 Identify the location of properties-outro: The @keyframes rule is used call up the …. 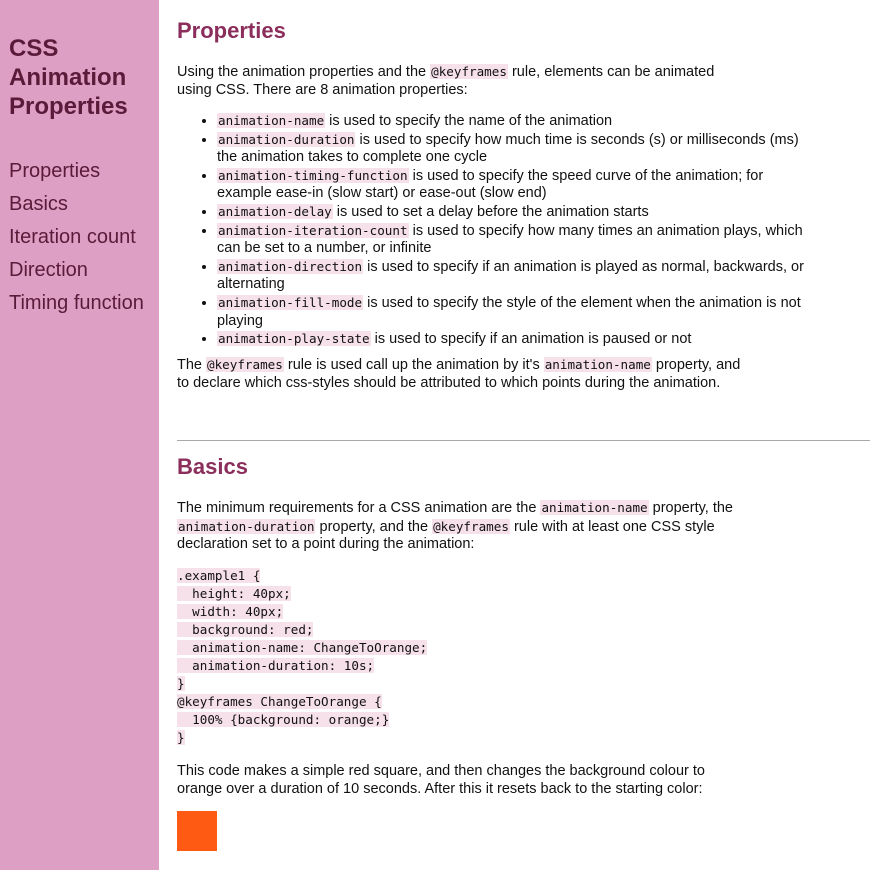
(459, 374).